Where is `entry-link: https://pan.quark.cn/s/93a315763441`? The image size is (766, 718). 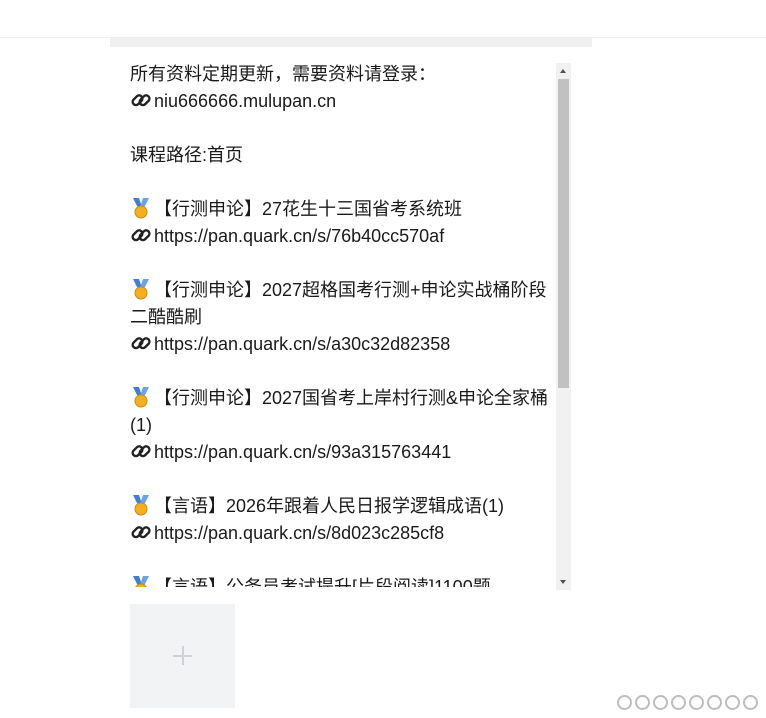 entry-link: https://pan.quark.cn/s/93a315763441 is located at coordinates (342, 452).